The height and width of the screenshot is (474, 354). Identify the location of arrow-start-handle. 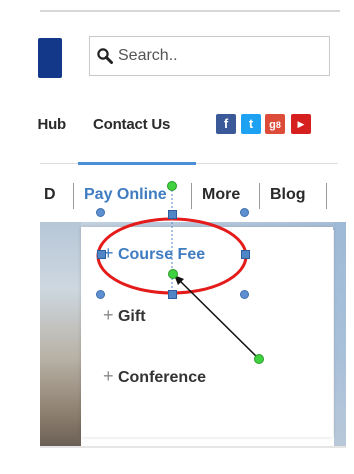
(259, 359).